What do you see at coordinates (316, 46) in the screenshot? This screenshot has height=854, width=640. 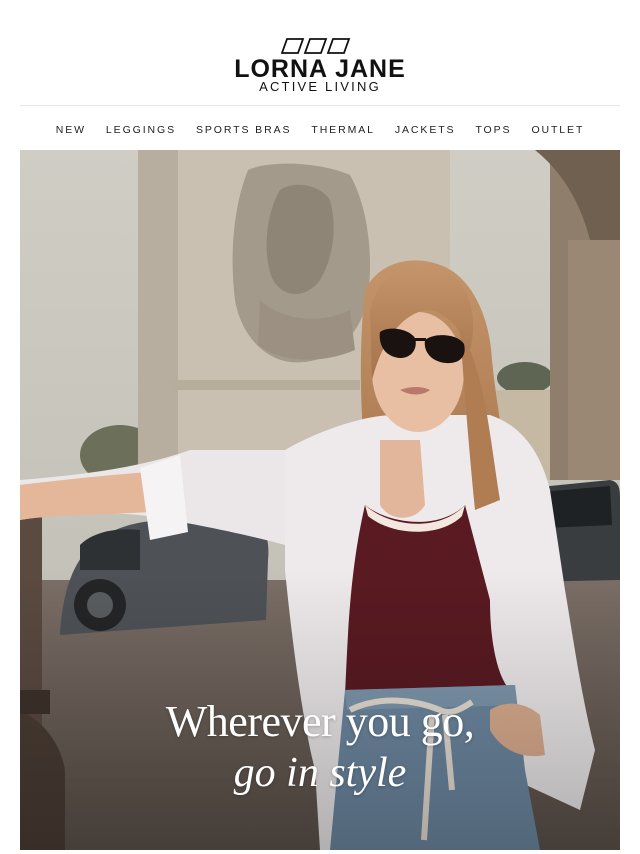 I see `brand-logo-mark-icon` at bounding box center [316, 46].